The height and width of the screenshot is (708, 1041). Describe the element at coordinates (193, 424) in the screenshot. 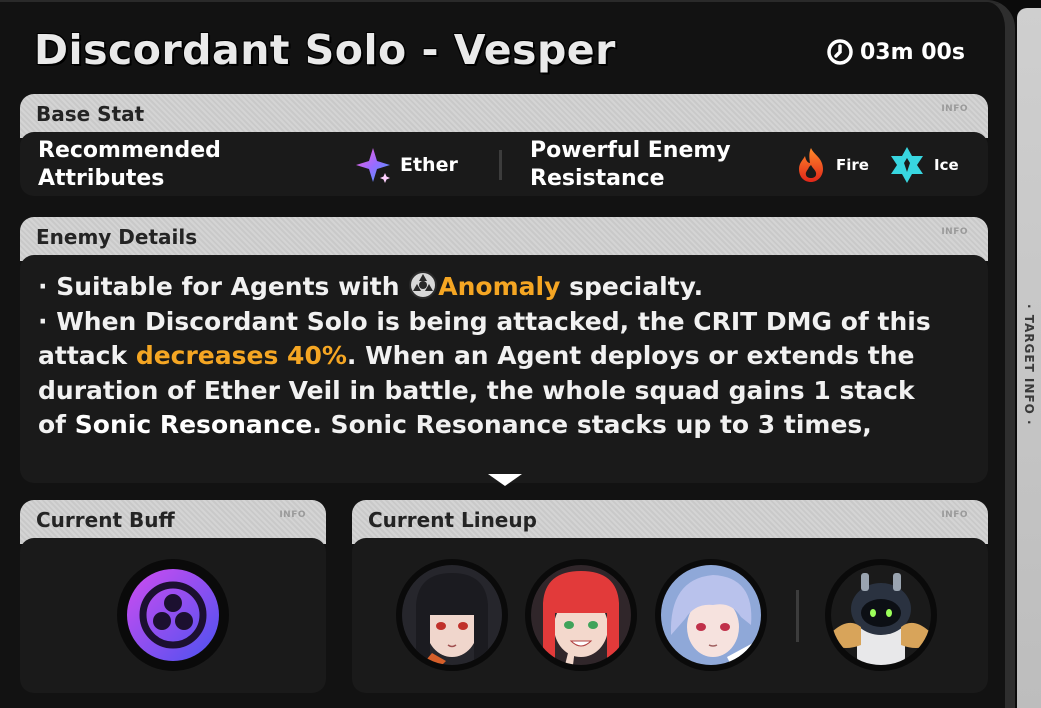

I see `sonic-resonance-keyword: Sonic Resonance` at that location.